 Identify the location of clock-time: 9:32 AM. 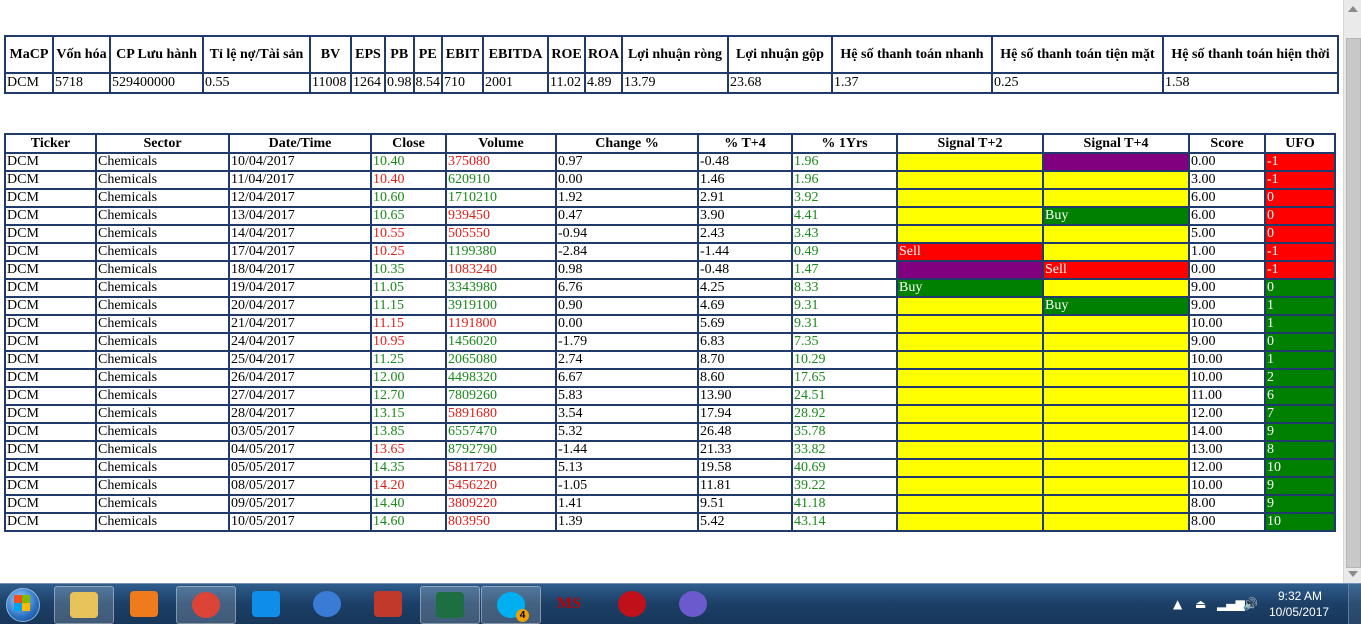
(1300, 596).